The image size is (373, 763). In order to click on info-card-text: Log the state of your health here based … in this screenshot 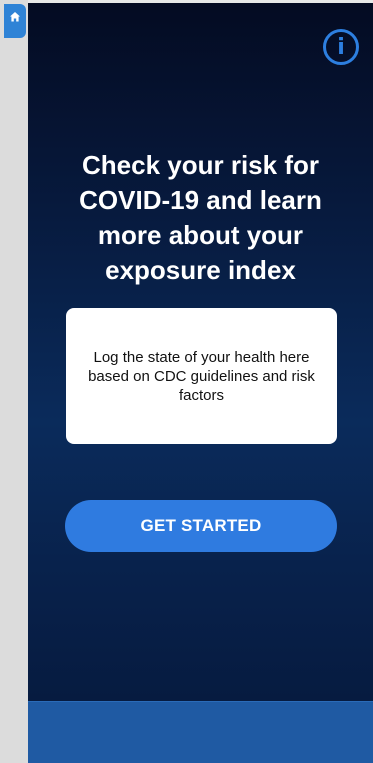, I will do `click(201, 376)`.